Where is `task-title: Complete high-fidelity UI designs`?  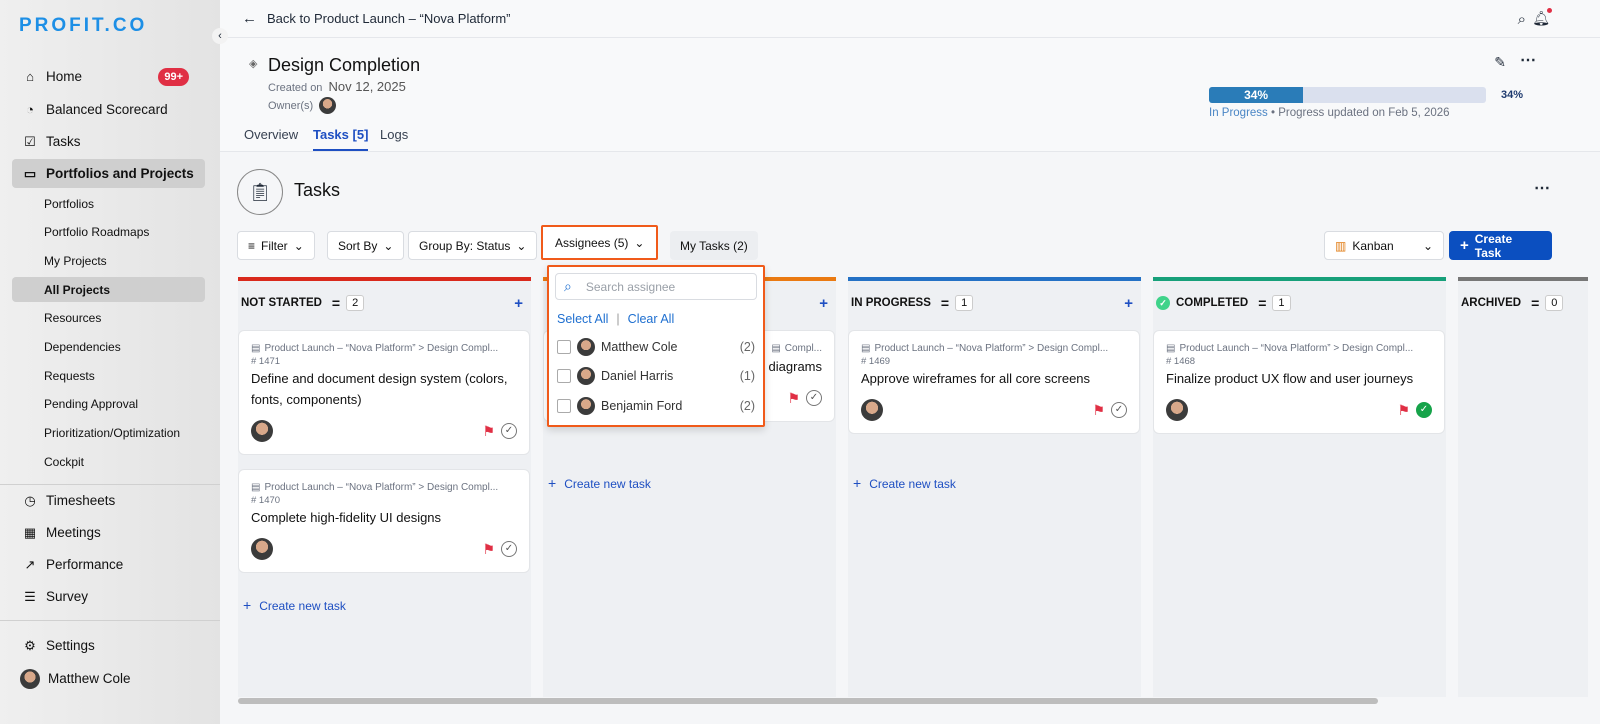 task-title: Complete high-fidelity UI designs is located at coordinates (384, 517).